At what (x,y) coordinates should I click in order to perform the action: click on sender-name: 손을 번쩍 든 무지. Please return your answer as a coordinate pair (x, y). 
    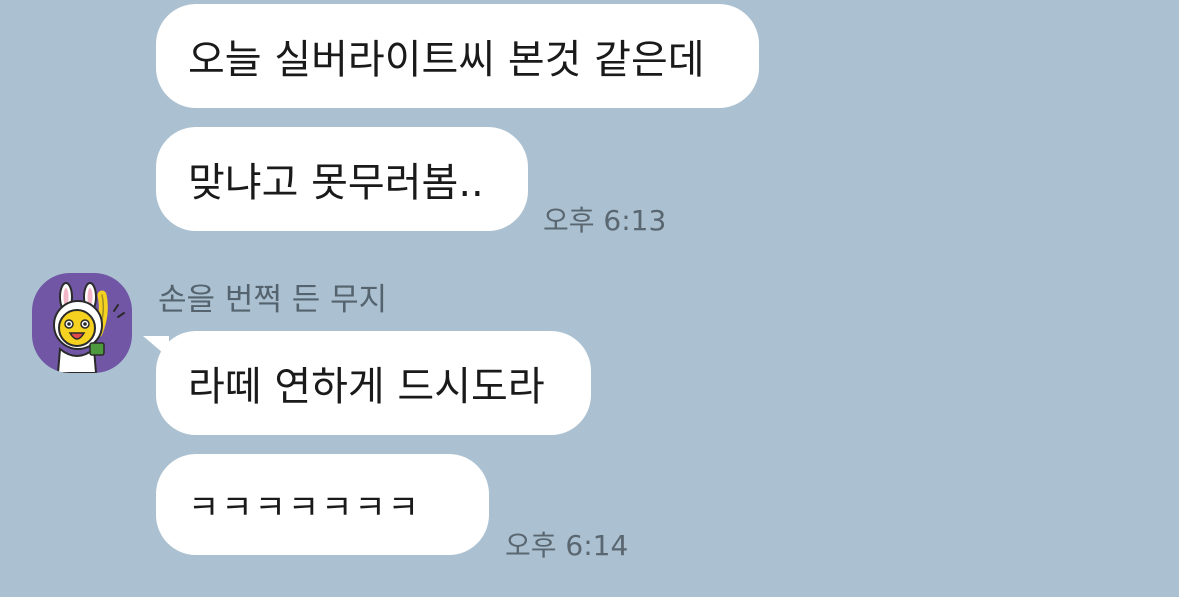
    Looking at the image, I should click on (273, 300).